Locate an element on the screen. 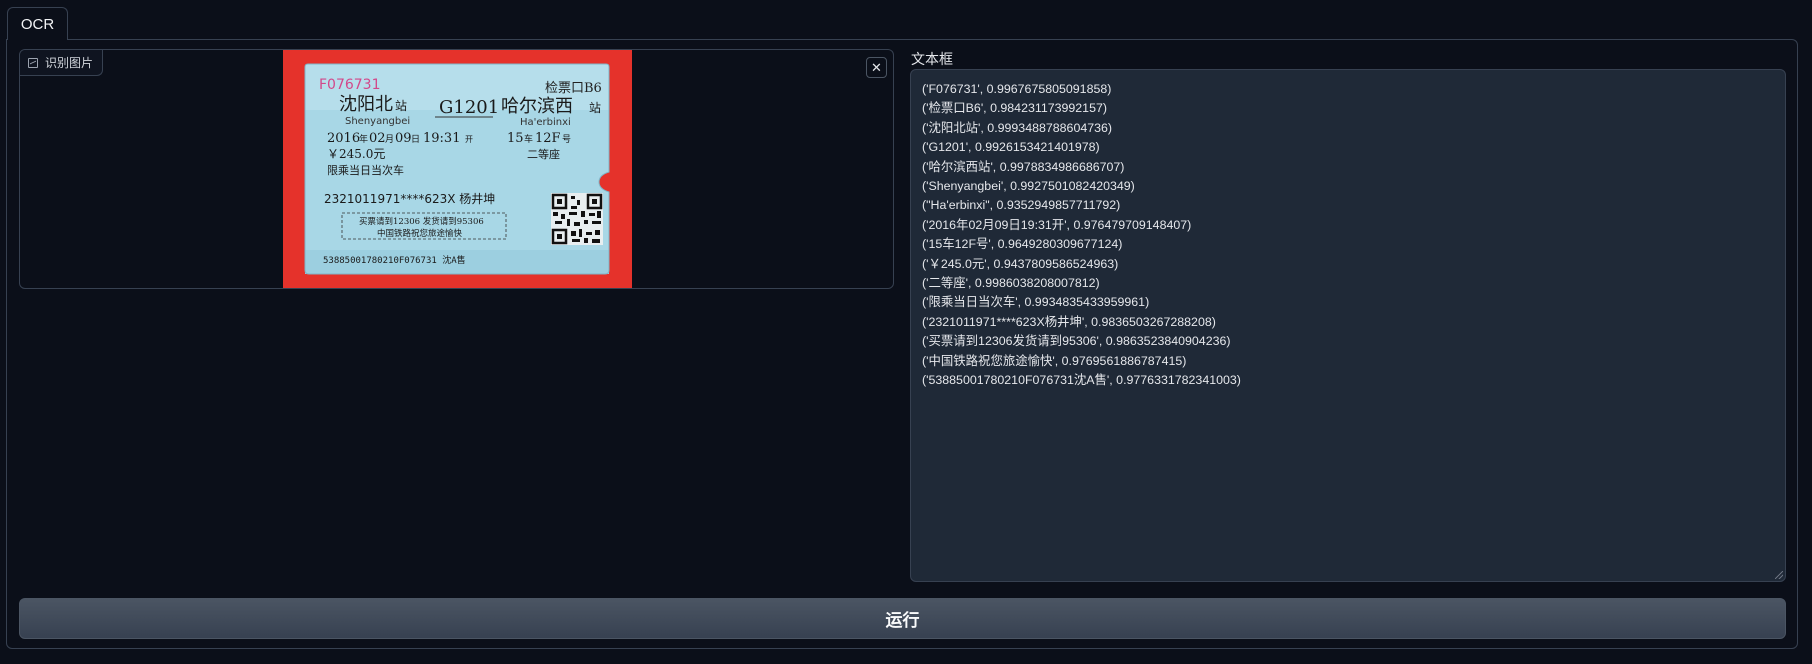 The image size is (1812, 664). result-line: ('15车12F号', 0.9649280309677124) is located at coordinates (1022, 244).